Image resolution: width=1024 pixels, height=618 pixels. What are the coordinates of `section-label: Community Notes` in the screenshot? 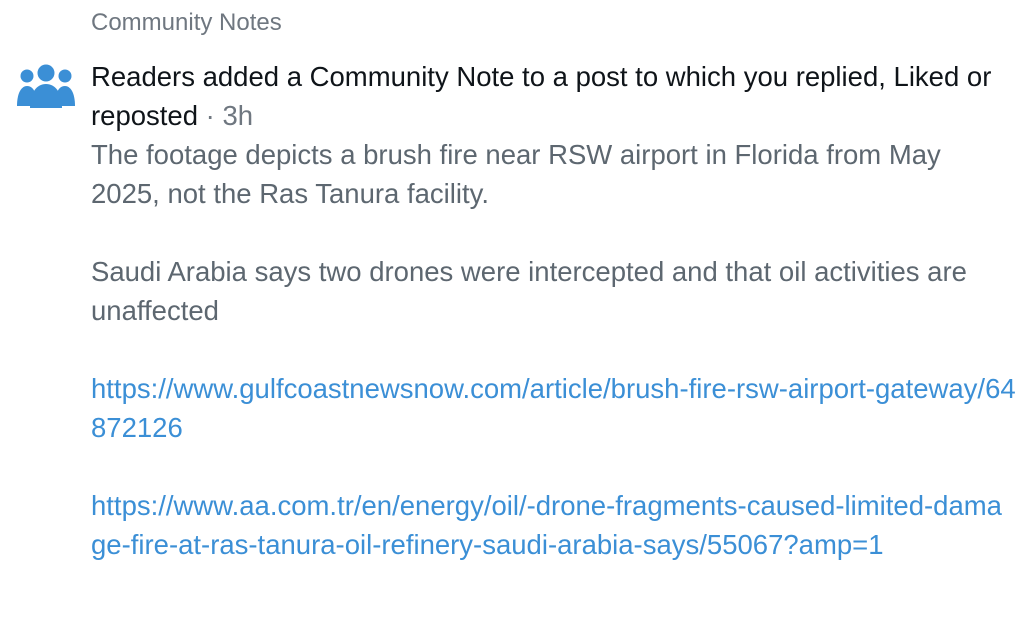 It's located at (186, 22).